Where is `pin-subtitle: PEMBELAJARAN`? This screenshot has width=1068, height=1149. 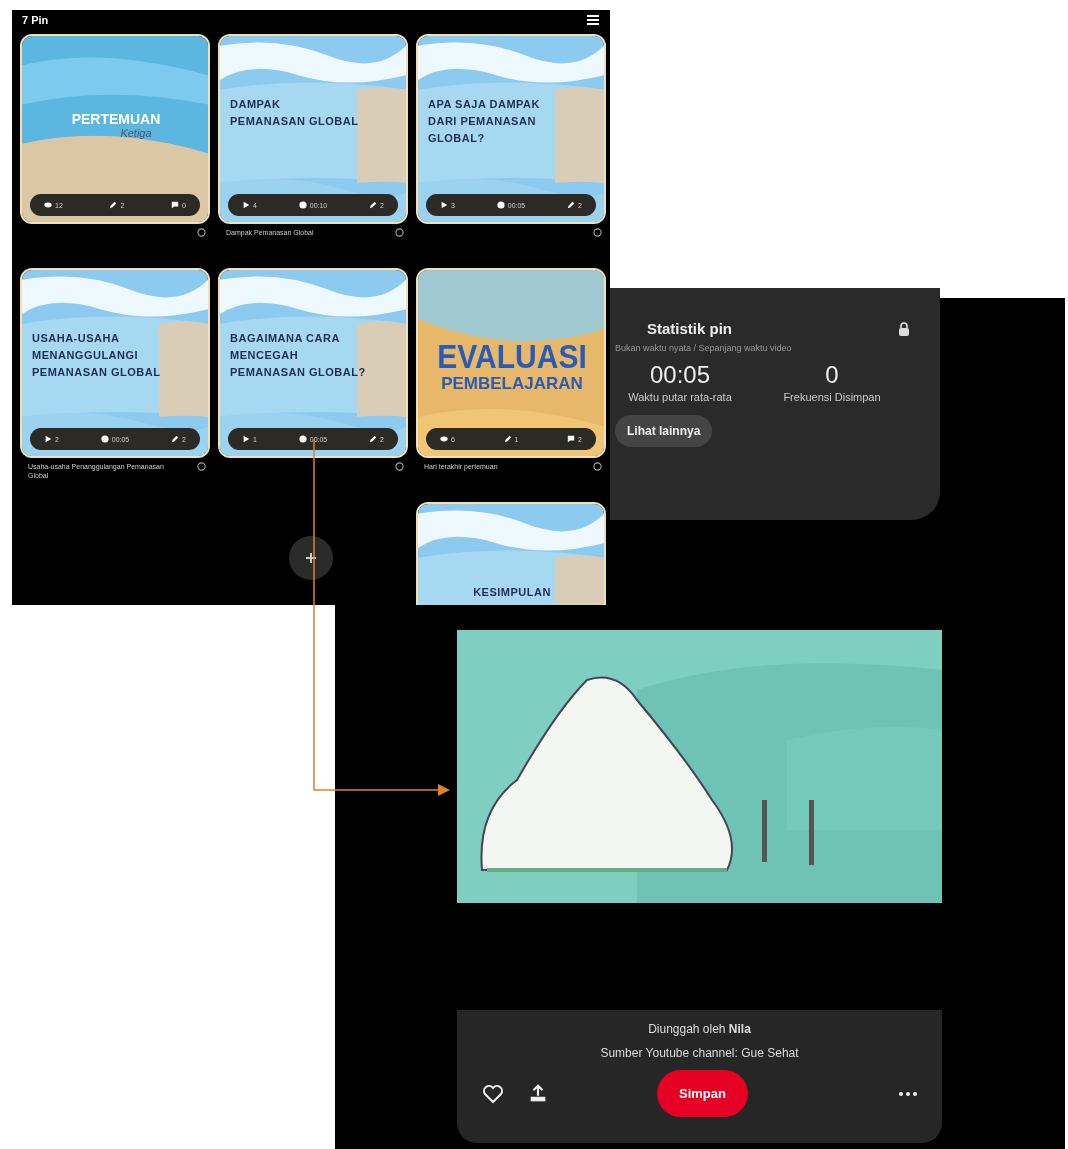
pin-subtitle: PEMBELAJARAN is located at coordinates (512, 384).